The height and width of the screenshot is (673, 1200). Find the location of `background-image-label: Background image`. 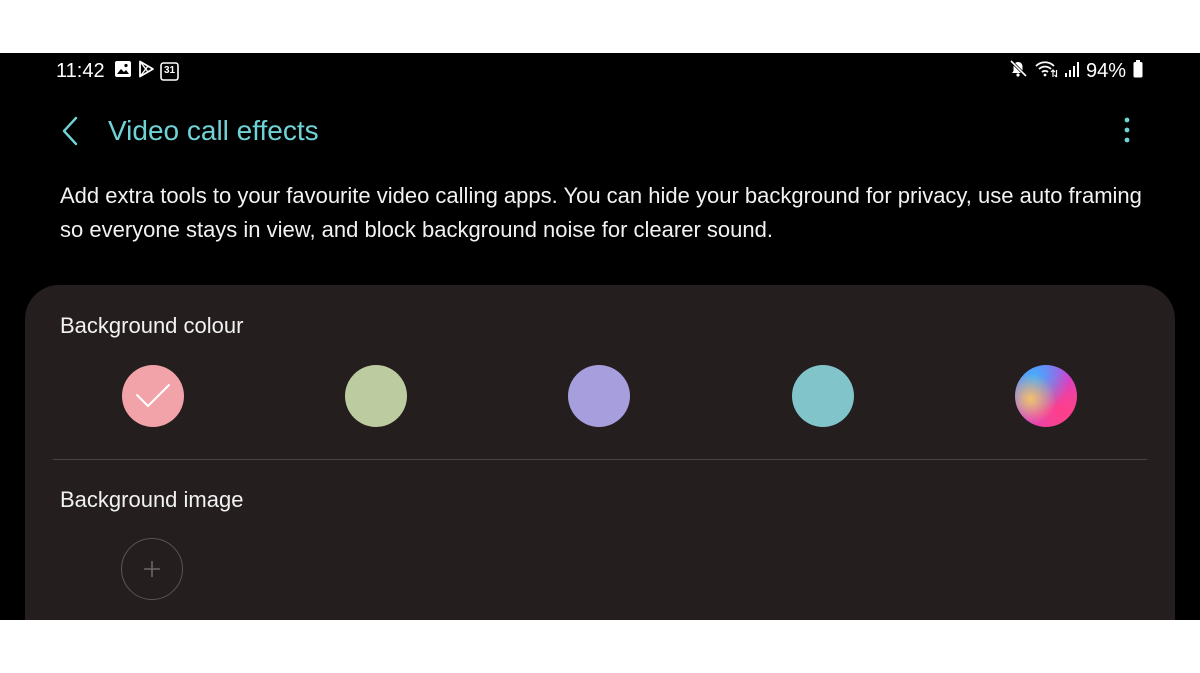

background-image-label: Background image is located at coordinates (152, 499).